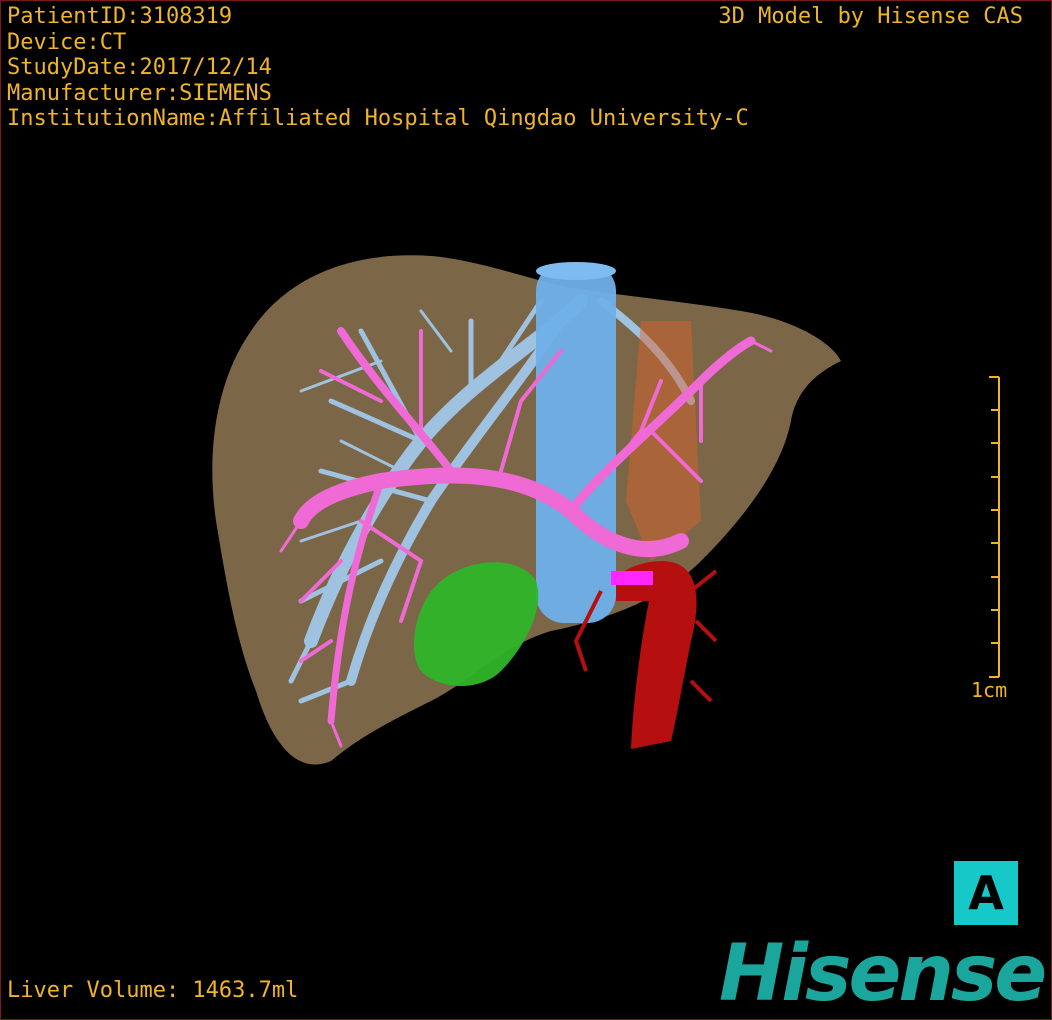 The image size is (1052, 1020). What do you see at coordinates (986, 893) in the screenshot?
I see `orientation-indicator: A` at bounding box center [986, 893].